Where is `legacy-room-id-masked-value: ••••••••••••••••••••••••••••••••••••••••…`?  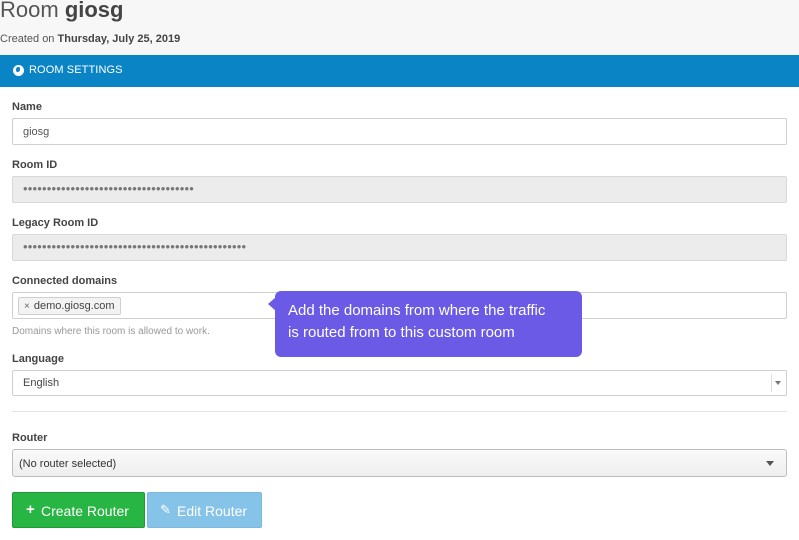
legacy-room-id-masked-value: ••••••••••••••••••••••••••••••••••••••••… is located at coordinates (135, 246).